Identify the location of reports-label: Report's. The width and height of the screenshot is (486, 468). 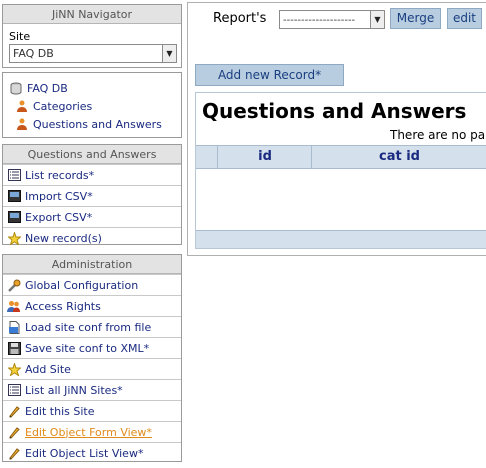
(240, 18).